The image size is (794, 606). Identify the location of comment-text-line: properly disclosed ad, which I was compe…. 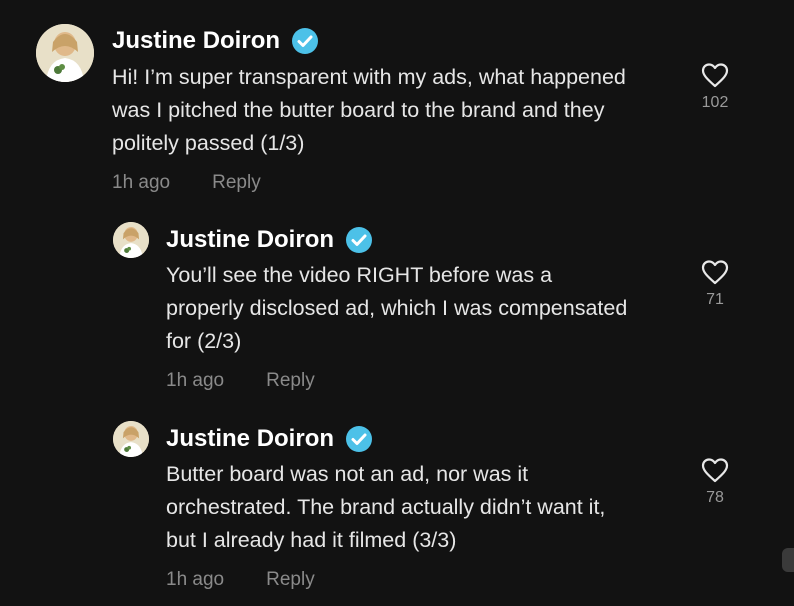
(397, 308).